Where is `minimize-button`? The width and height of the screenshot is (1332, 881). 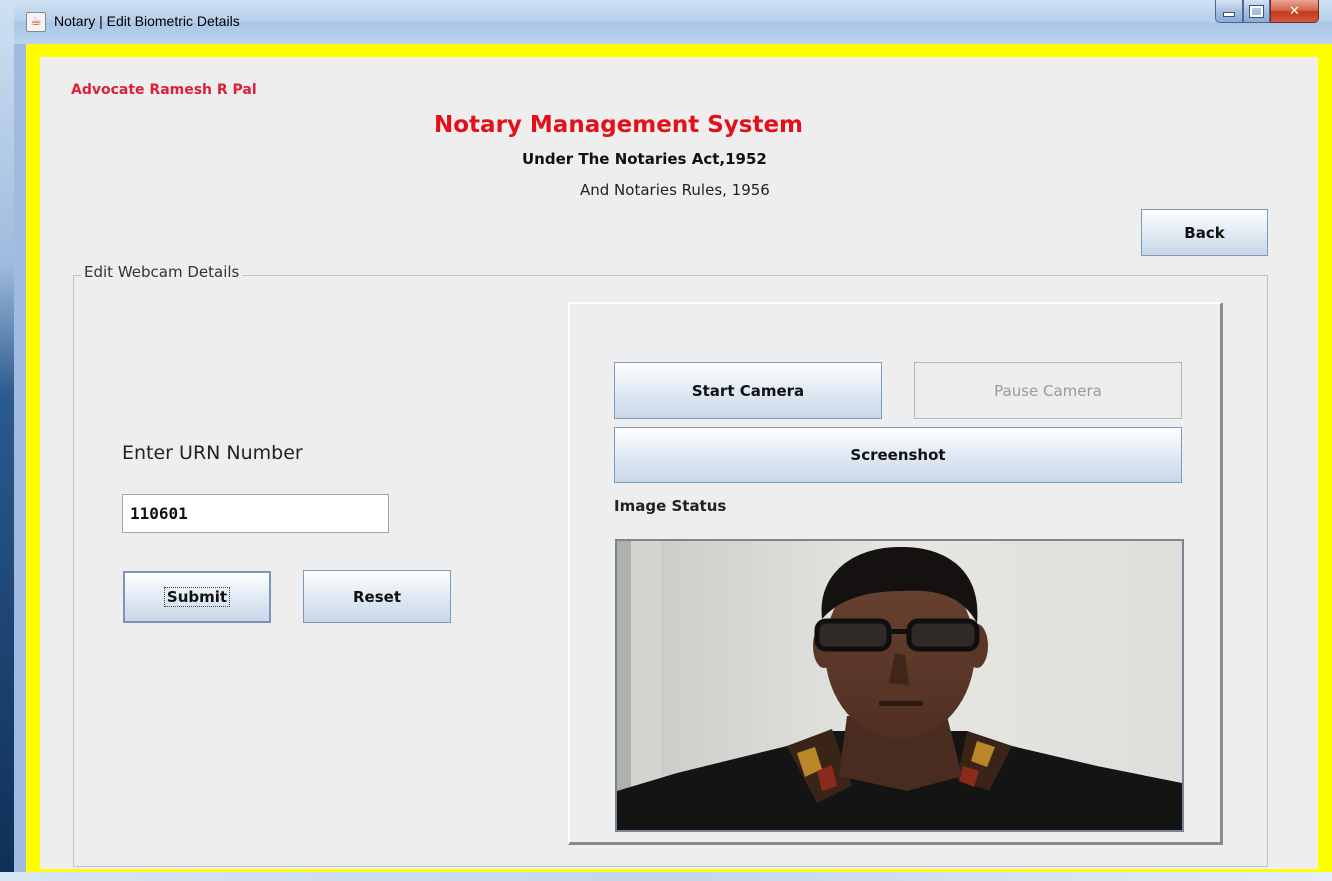
minimize-button is located at coordinates (1229, 11).